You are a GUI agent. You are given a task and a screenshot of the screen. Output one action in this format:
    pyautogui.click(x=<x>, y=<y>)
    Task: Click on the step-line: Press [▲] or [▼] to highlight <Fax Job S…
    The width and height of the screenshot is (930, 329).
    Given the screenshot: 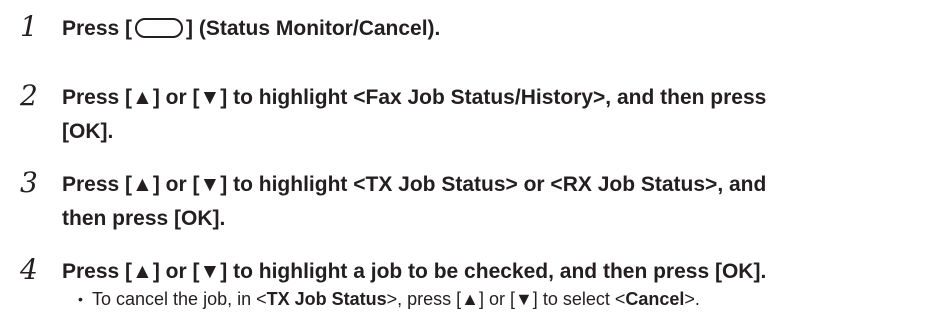 What is the action you would take?
    pyautogui.click(x=414, y=97)
    